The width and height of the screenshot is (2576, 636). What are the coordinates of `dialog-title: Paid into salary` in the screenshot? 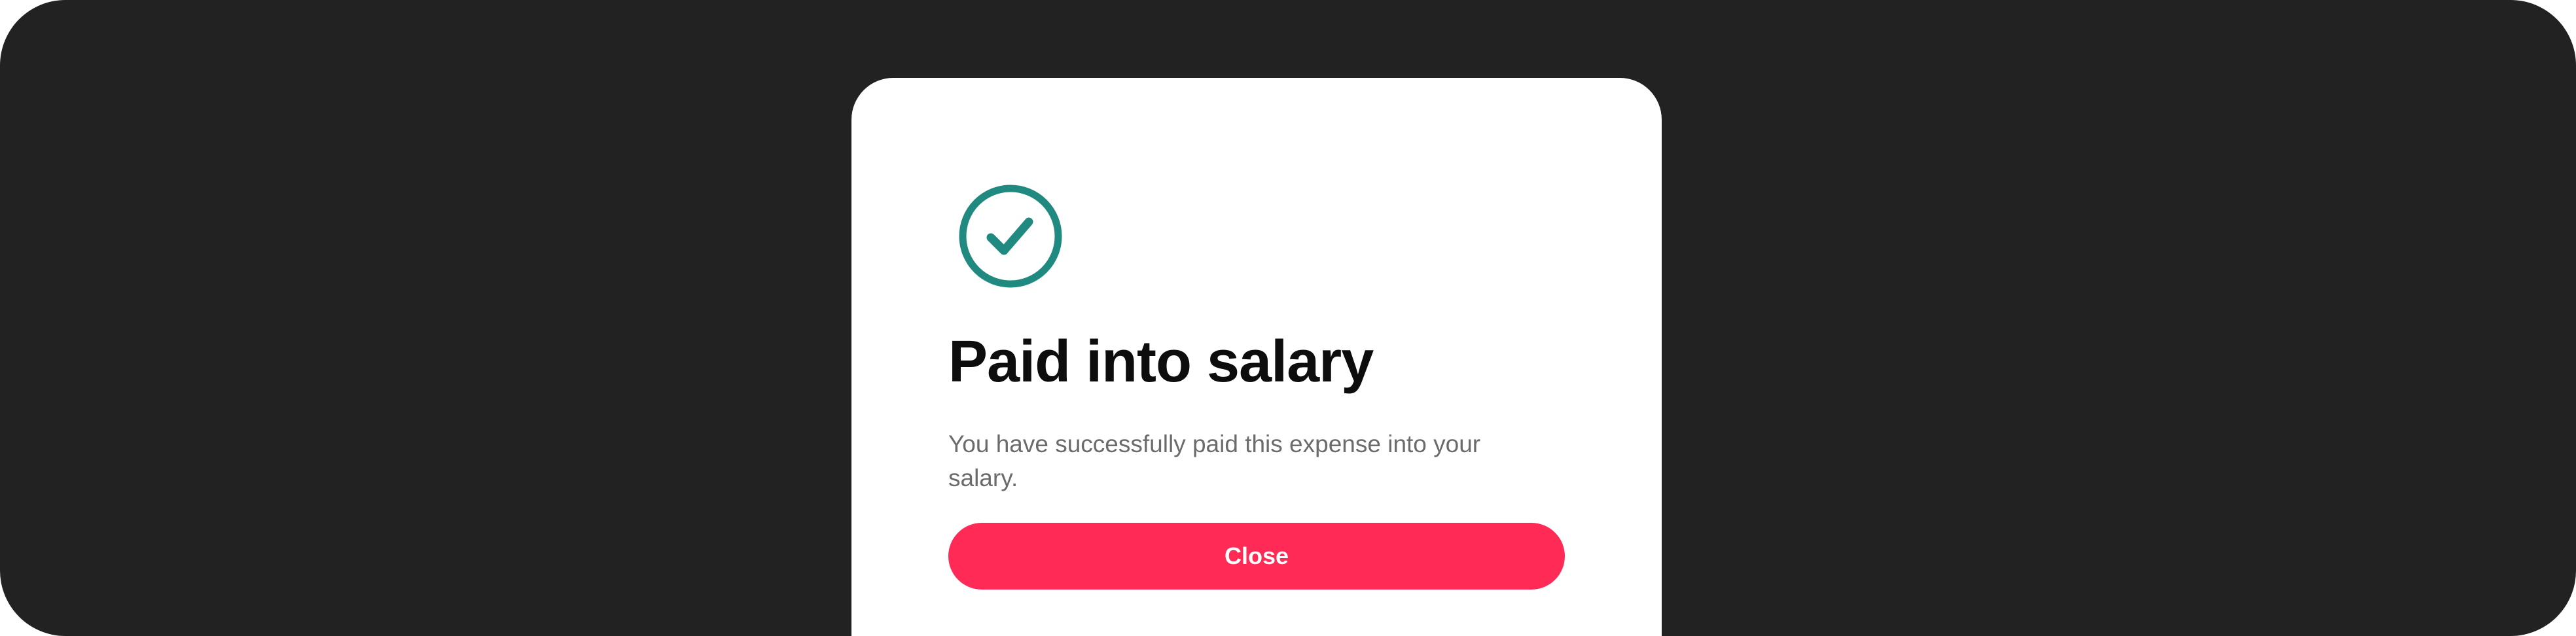 It's located at (1161, 362).